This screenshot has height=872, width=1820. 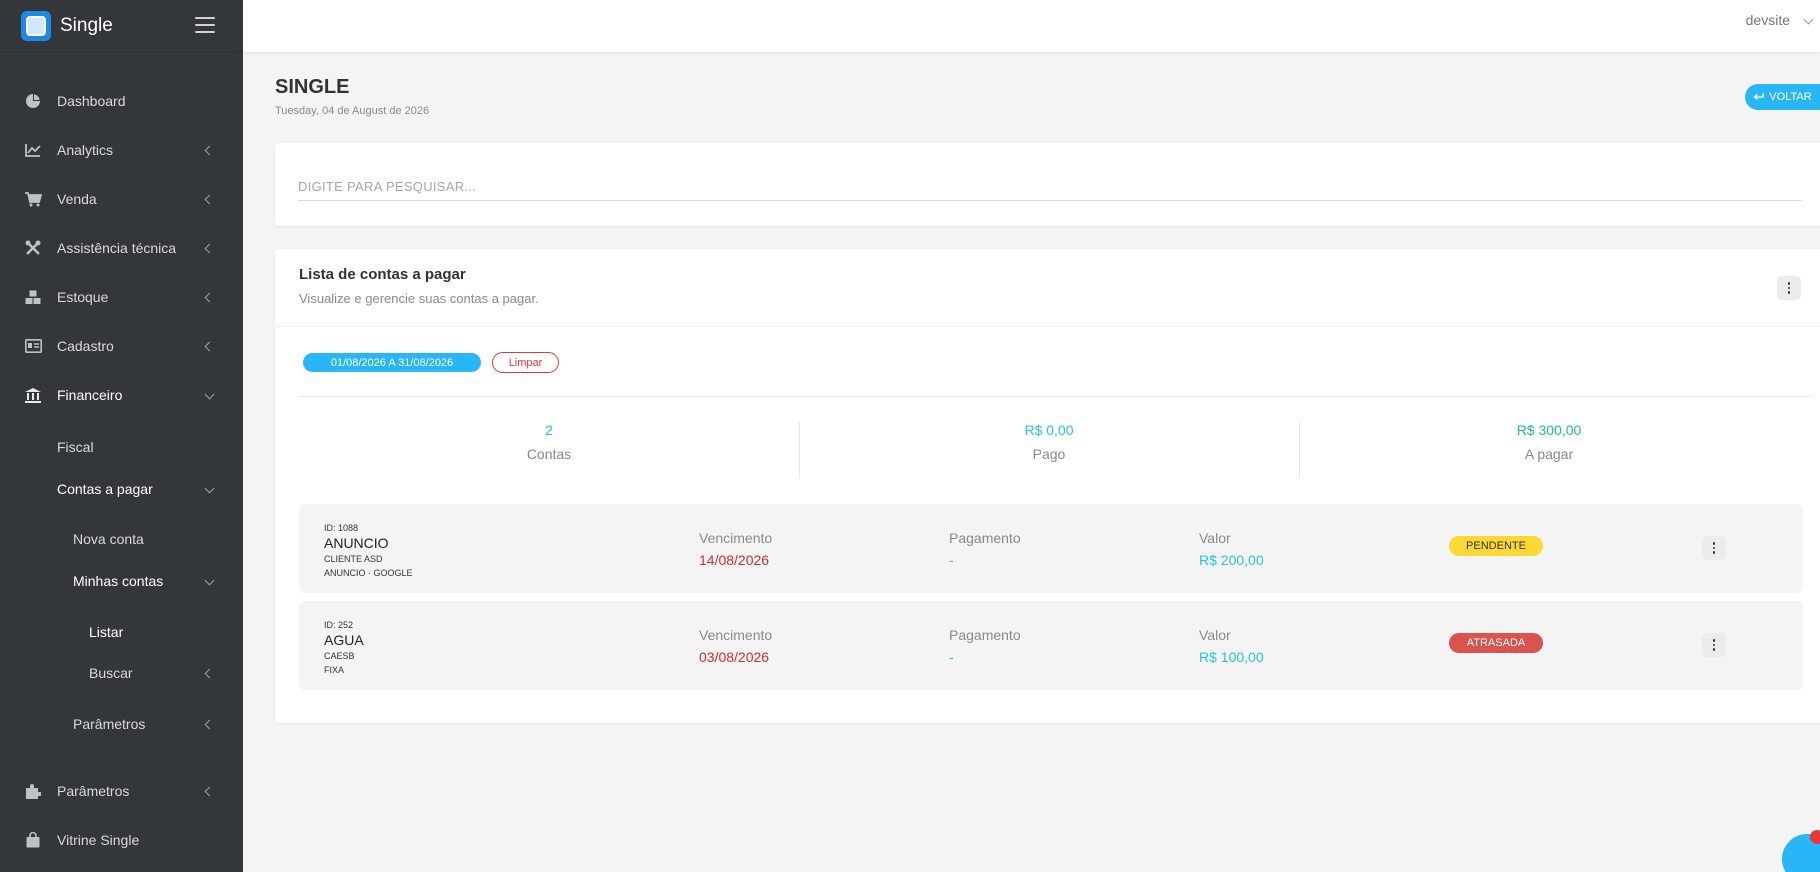 What do you see at coordinates (1758, 96) in the screenshot?
I see `return-arrow-icon` at bounding box center [1758, 96].